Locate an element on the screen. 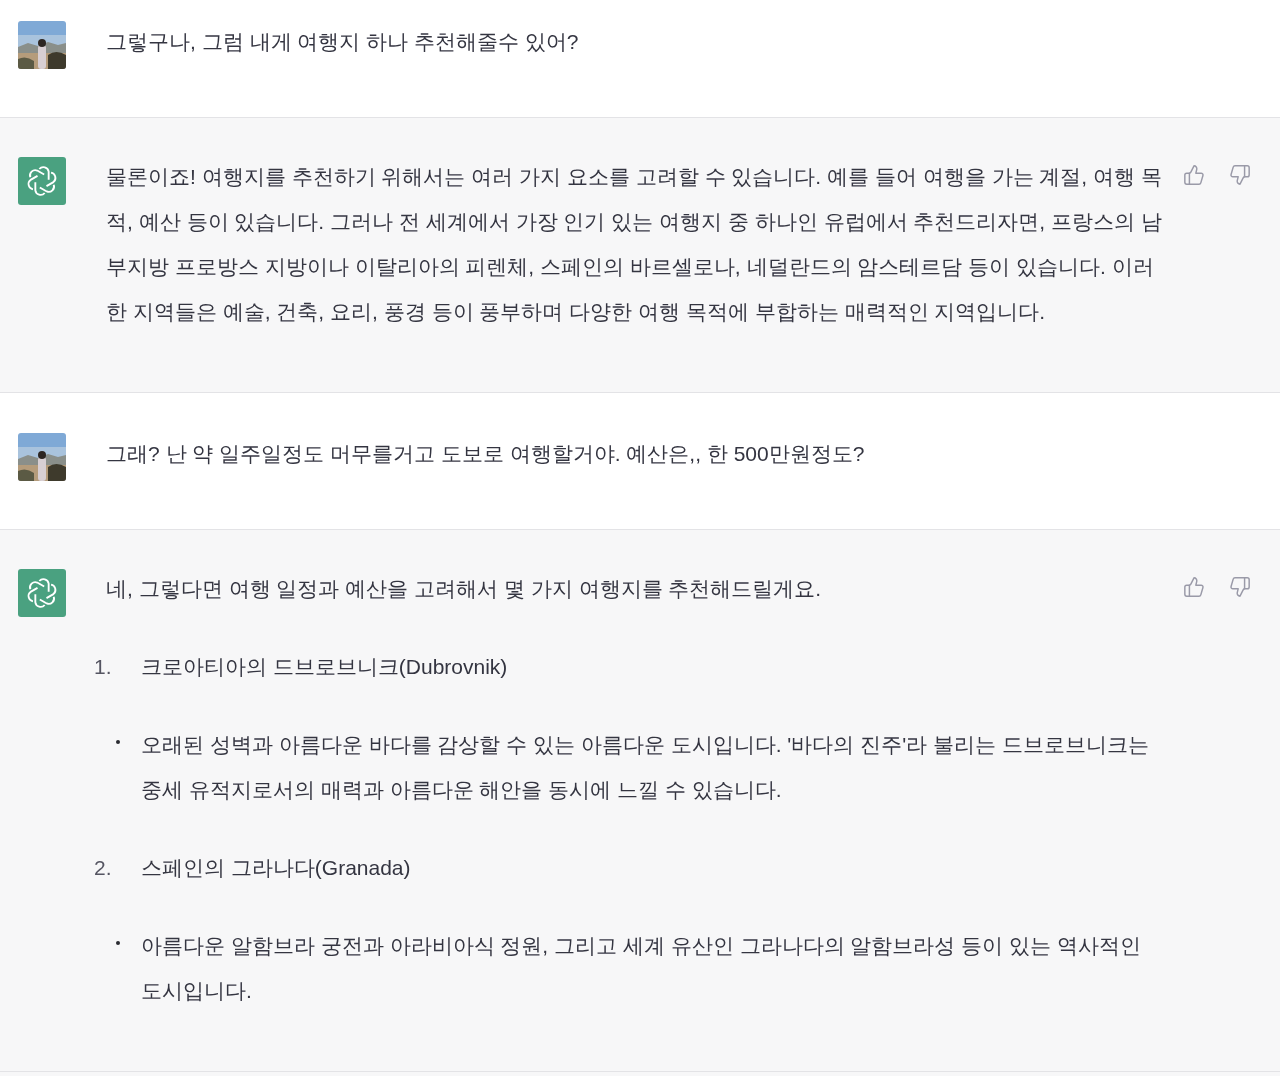 The image size is (1280, 1076). list-item-text: 아름다운 알함브라 궁전과 아라비아식 정원, 그리고 세계 유산인 그라나다의 알함브라성 등이 있는 역사적인 도시입니다. is located at coordinates (641, 968).